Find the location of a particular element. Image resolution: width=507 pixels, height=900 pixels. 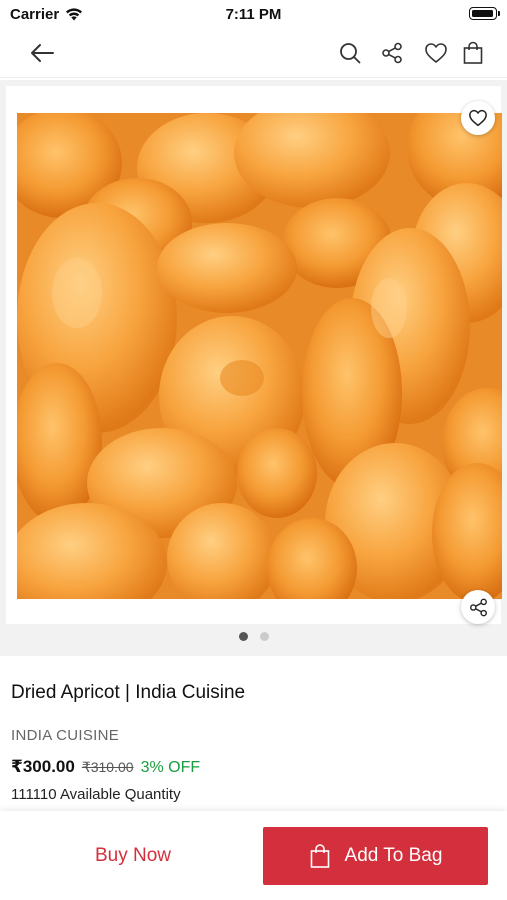

back-arrow-icon is located at coordinates (42, 53).